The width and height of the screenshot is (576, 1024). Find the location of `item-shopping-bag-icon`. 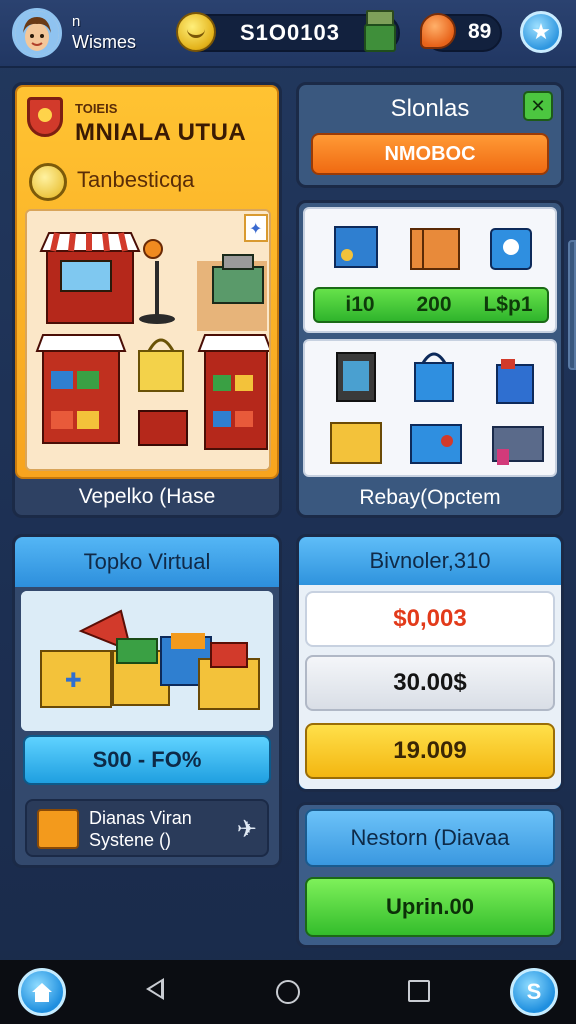

item-shopping-bag-icon is located at coordinates (434, 377).